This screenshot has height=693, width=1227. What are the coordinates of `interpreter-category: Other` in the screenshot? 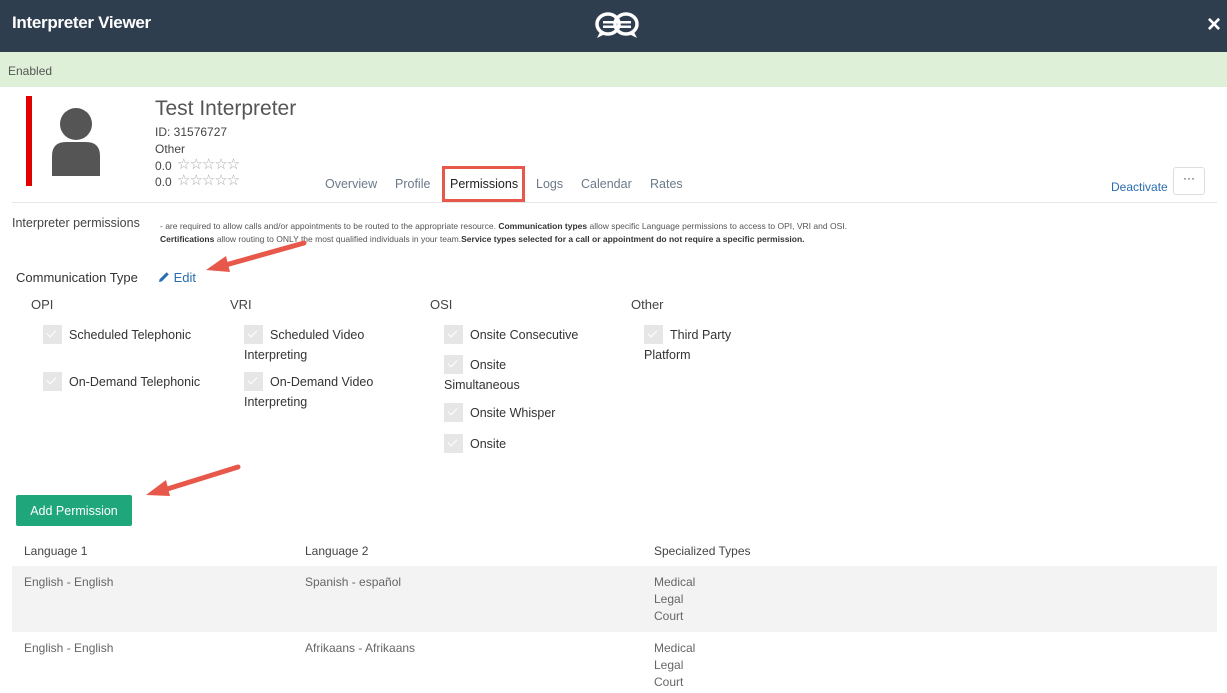 It's located at (170, 149).